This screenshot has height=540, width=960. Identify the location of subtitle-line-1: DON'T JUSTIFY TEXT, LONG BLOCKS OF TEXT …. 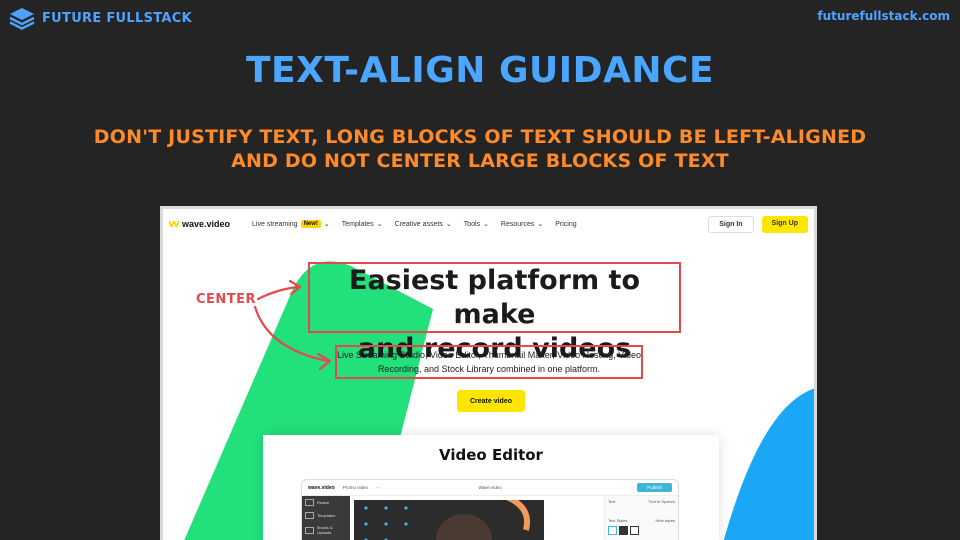
(480, 137).